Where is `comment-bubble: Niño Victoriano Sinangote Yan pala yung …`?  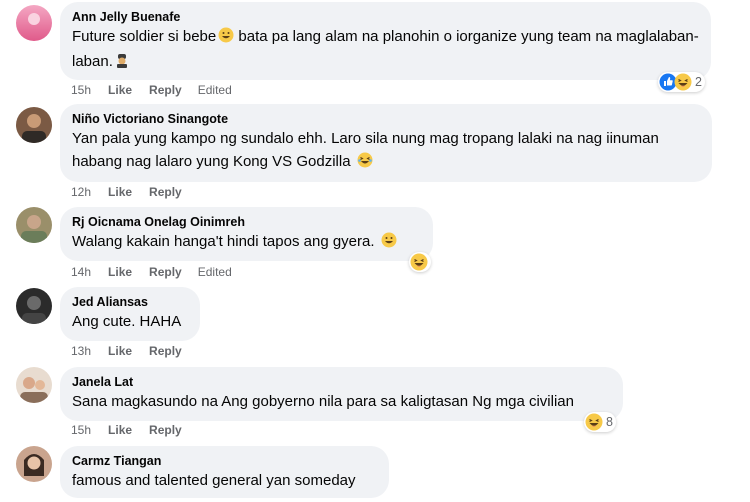
comment-bubble: Niño Victoriano Sinangote Yan pala yung … is located at coordinates (386, 143).